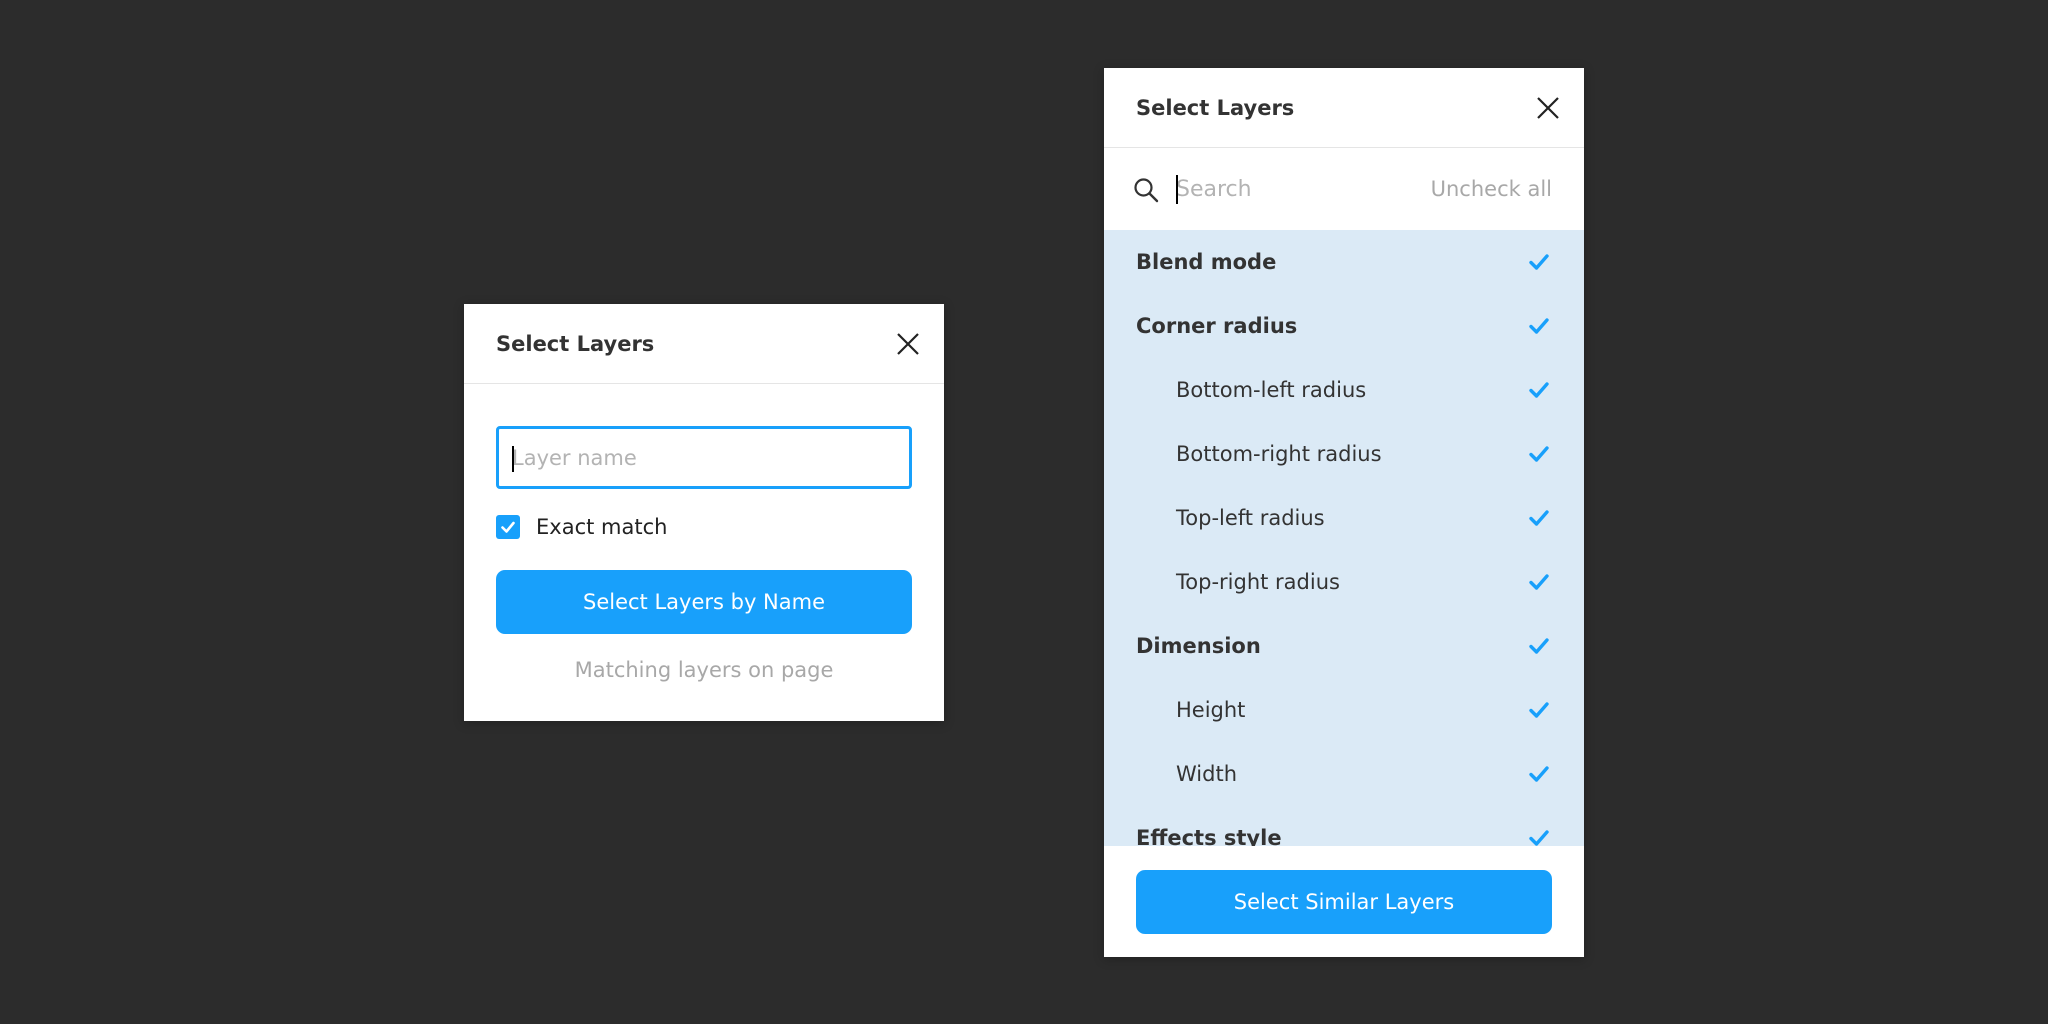 The image size is (2048, 1024). What do you see at coordinates (1209, 836) in the screenshot?
I see `list-item-label: Effects style` at bounding box center [1209, 836].